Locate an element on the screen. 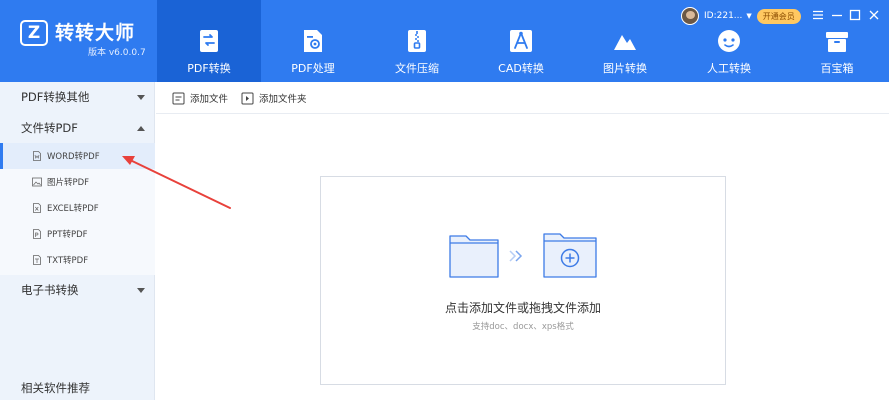 This screenshot has height=400, width=889. toolbar: 添加文件 添加文件夹 is located at coordinates (522, 98).